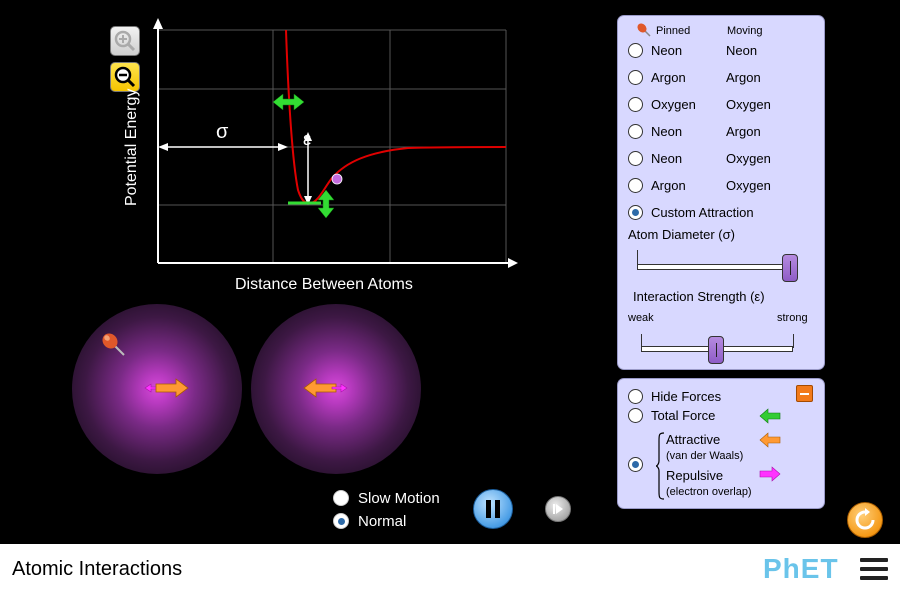 The width and height of the screenshot is (900, 591). I want to click on repulsive-label: Repulsive, so click(695, 475).